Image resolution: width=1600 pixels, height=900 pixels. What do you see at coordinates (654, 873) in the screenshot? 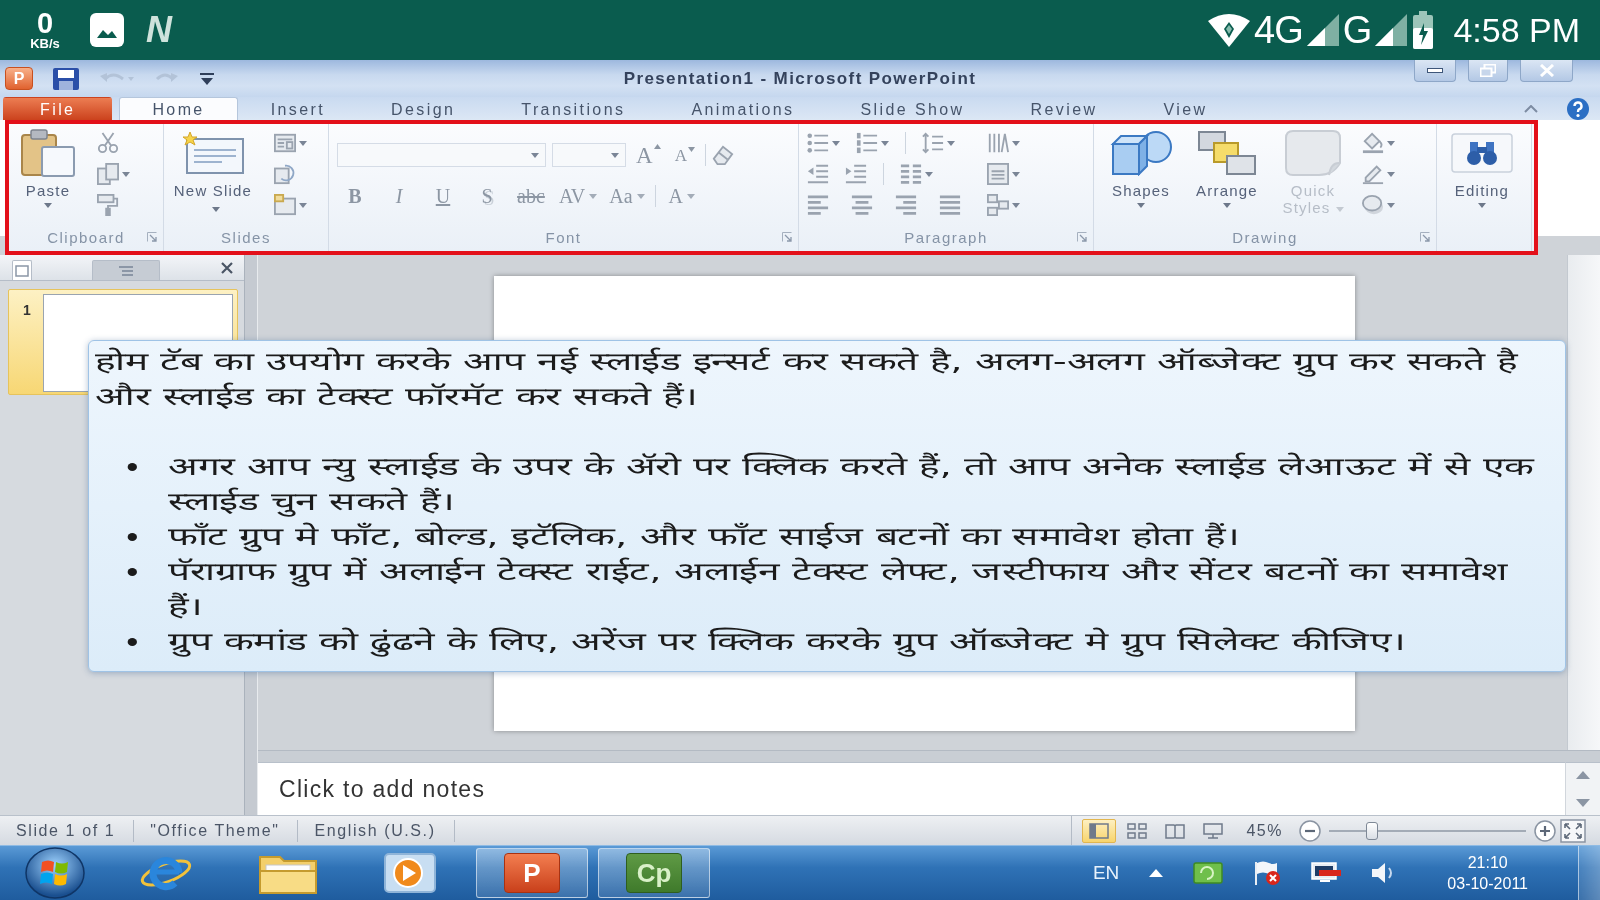
I see `app-logo: Cp` at bounding box center [654, 873].